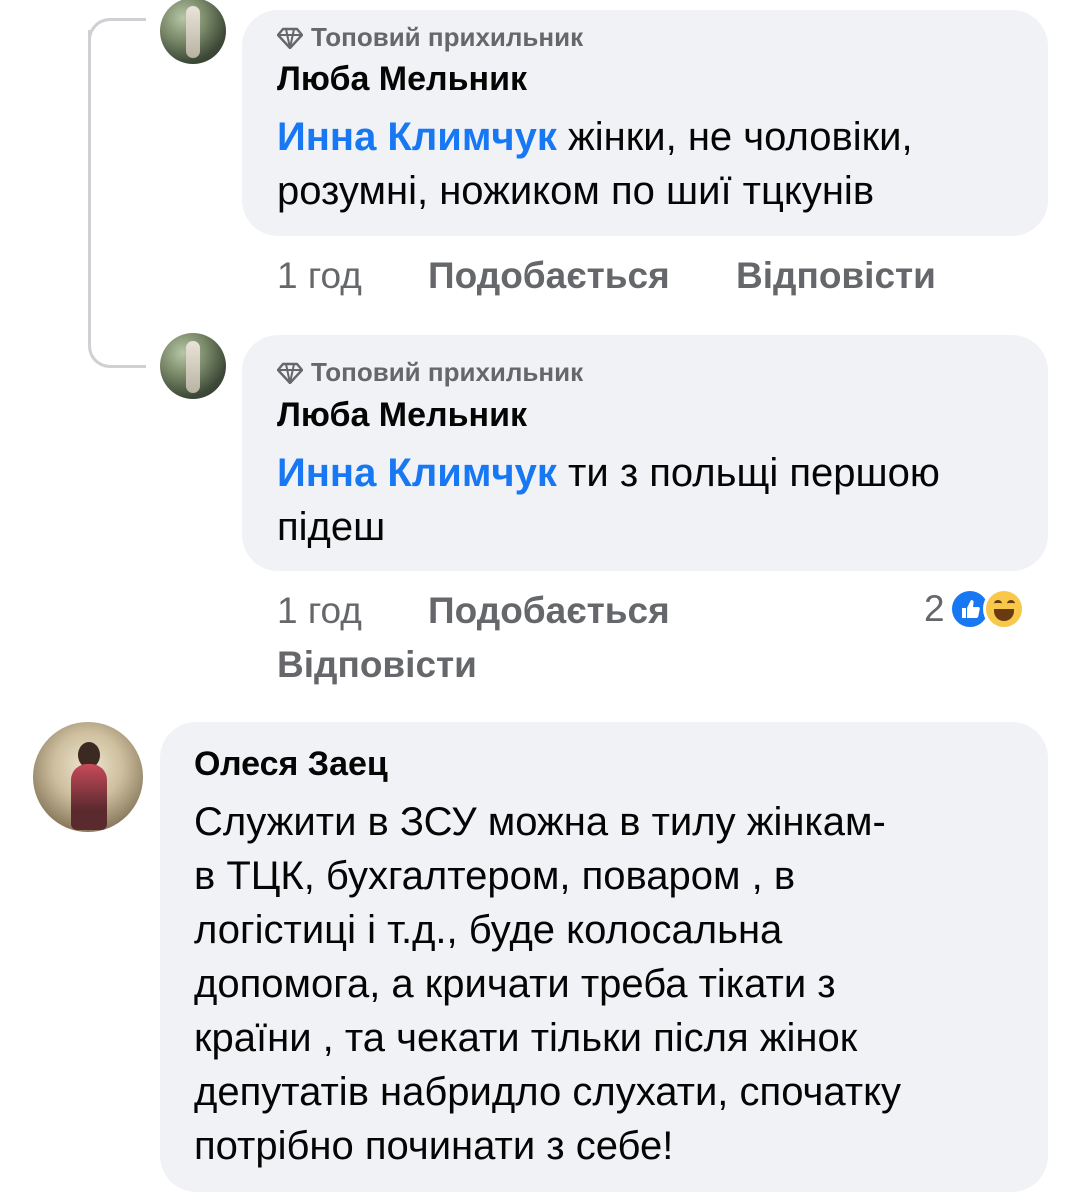 Image resolution: width=1080 pixels, height=1192 pixels. What do you see at coordinates (548, 1092) in the screenshot?
I see `comment-text-line: депутатів набридло слухати, спочатку` at bounding box center [548, 1092].